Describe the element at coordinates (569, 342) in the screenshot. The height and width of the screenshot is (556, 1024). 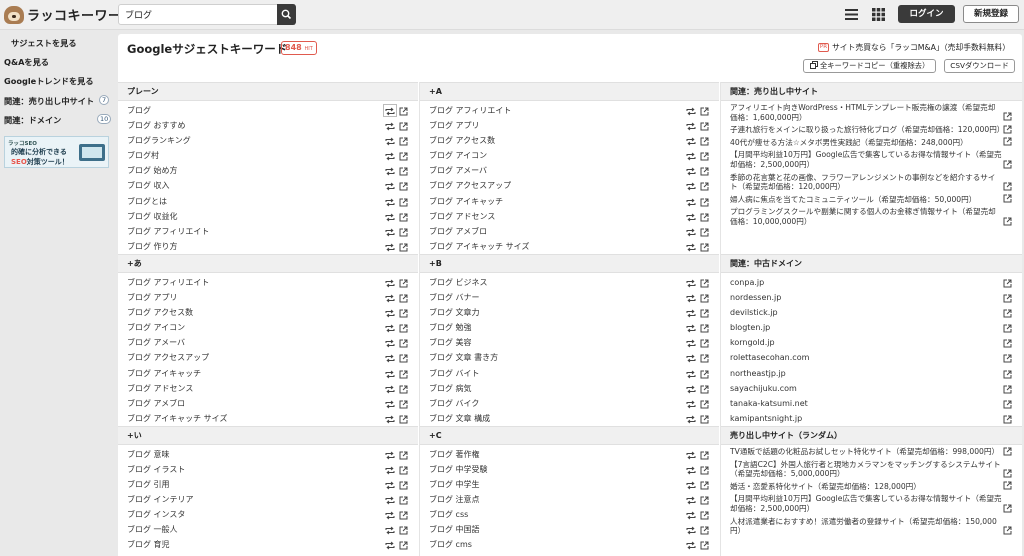
I see `keyword-row: ブログ 美容` at that location.